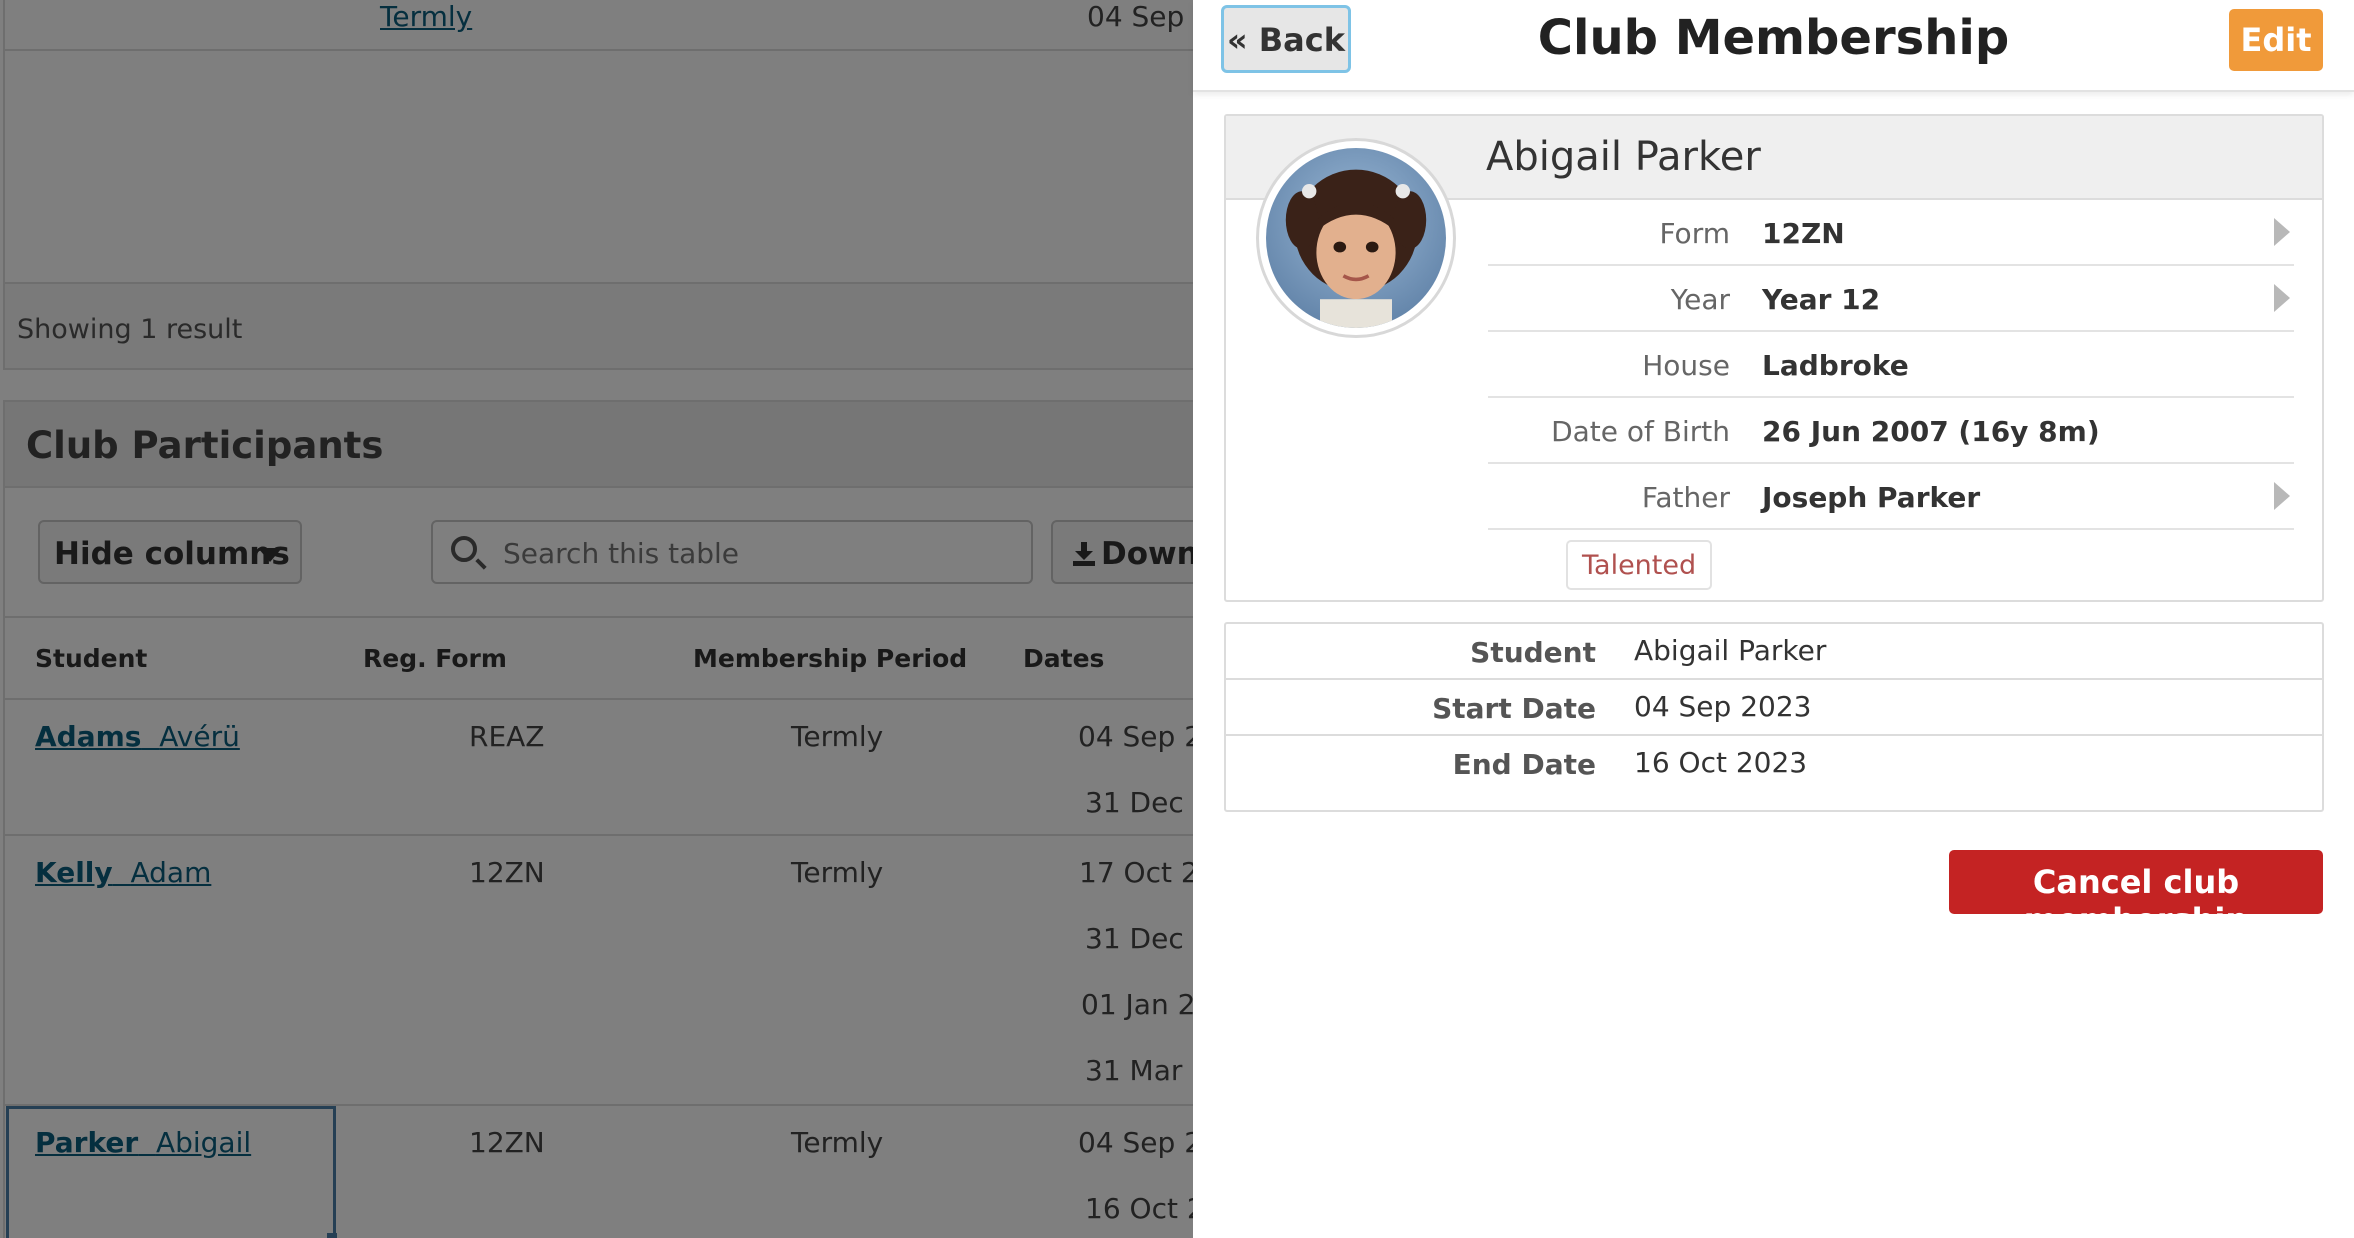 The image size is (2354, 1238). What do you see at coordinates (1891, 497) in the screenshot?
I see `info-row-father: Father Joseph Parker` at bounding box center [1891, 497].